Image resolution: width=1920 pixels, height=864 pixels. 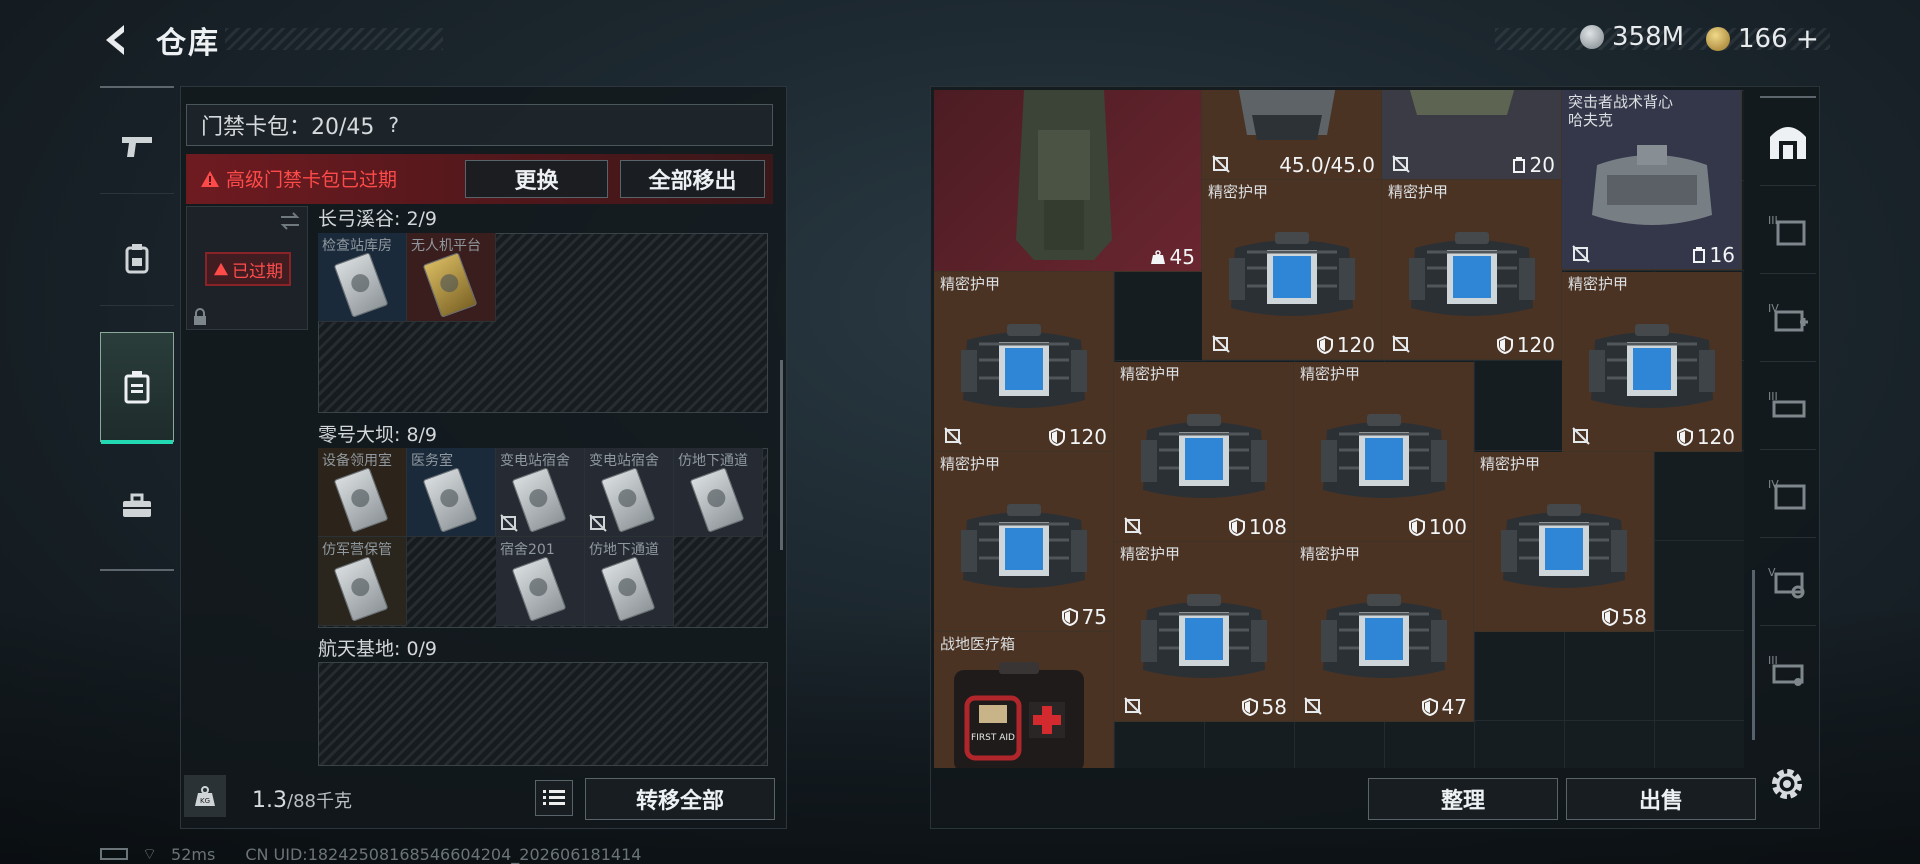 I want to click on stash-item-armor: 精密护甲 108, so click(x=1204, y=452).